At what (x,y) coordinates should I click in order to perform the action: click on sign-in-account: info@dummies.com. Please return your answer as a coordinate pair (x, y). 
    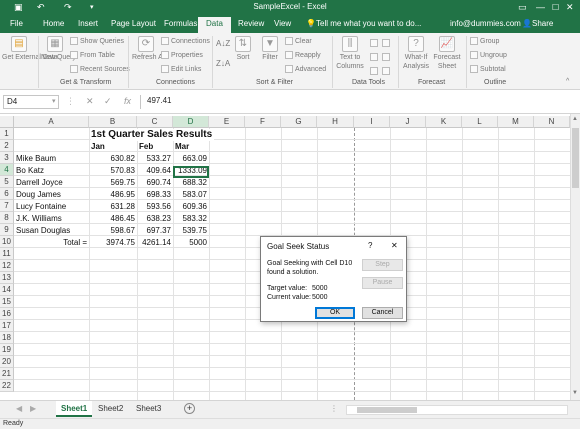
    Looking at the image, I should click on (485, 24).